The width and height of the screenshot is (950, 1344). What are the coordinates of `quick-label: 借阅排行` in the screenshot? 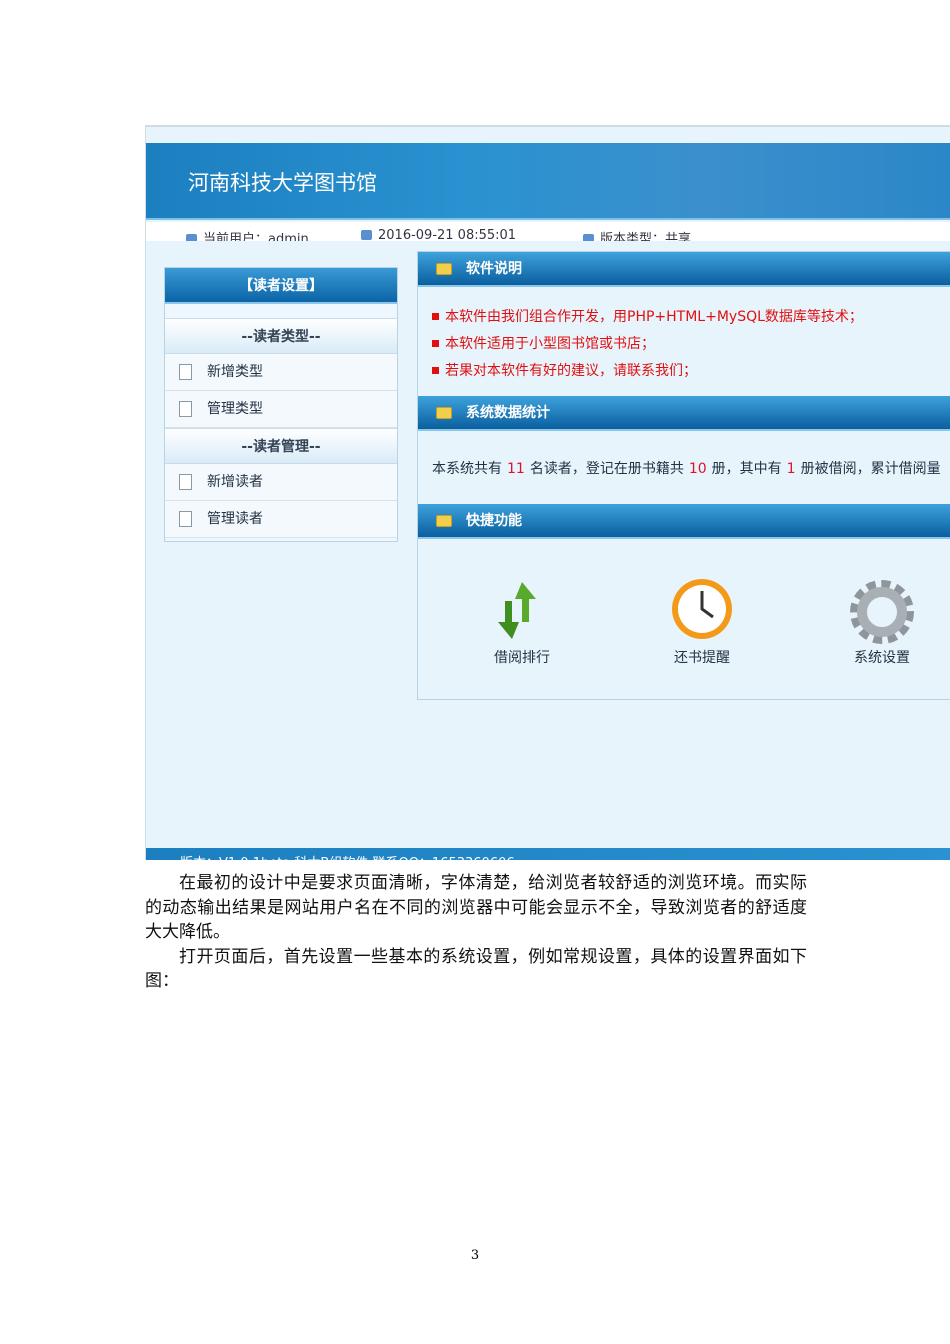 It's located at (522, 658).